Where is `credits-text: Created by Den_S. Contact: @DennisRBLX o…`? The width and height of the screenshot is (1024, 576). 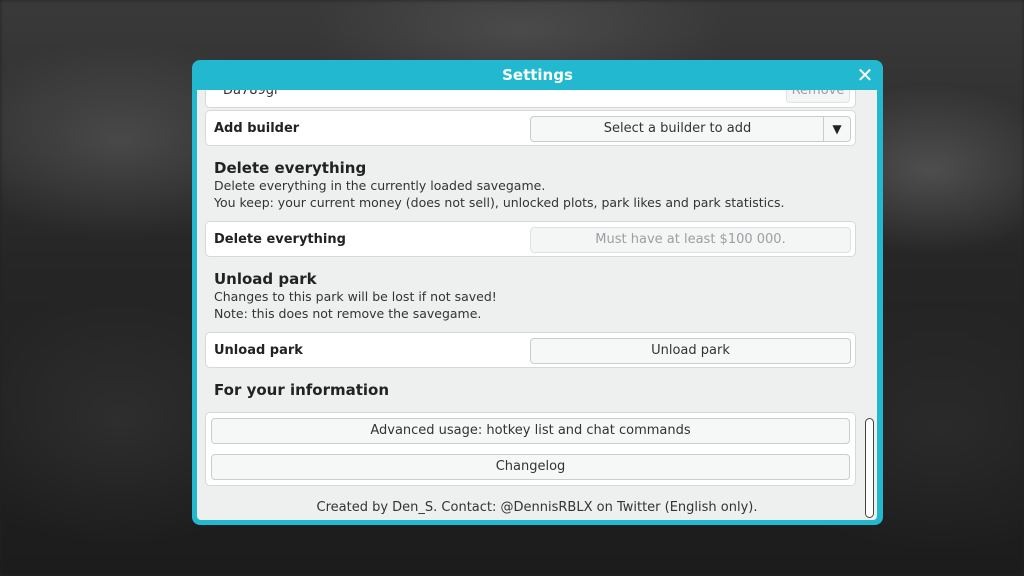 credits-text: Created by Den_S. Contact: @DennisRBLX o… is located at coordinates (537, 507).